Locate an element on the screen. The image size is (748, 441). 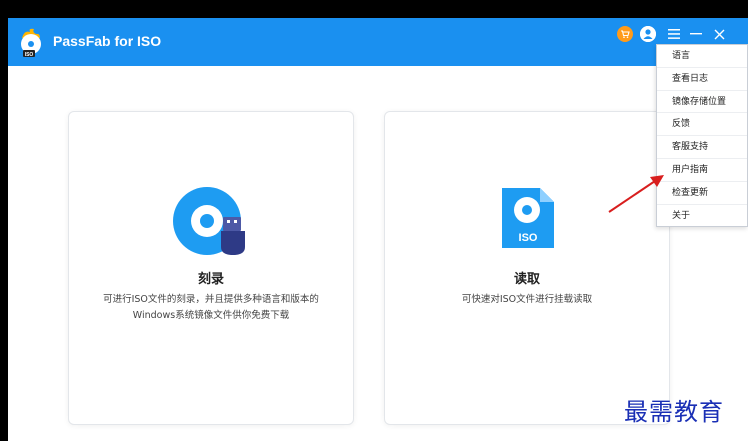
watermark: 最需教育 is located at coordinates (674, 412).